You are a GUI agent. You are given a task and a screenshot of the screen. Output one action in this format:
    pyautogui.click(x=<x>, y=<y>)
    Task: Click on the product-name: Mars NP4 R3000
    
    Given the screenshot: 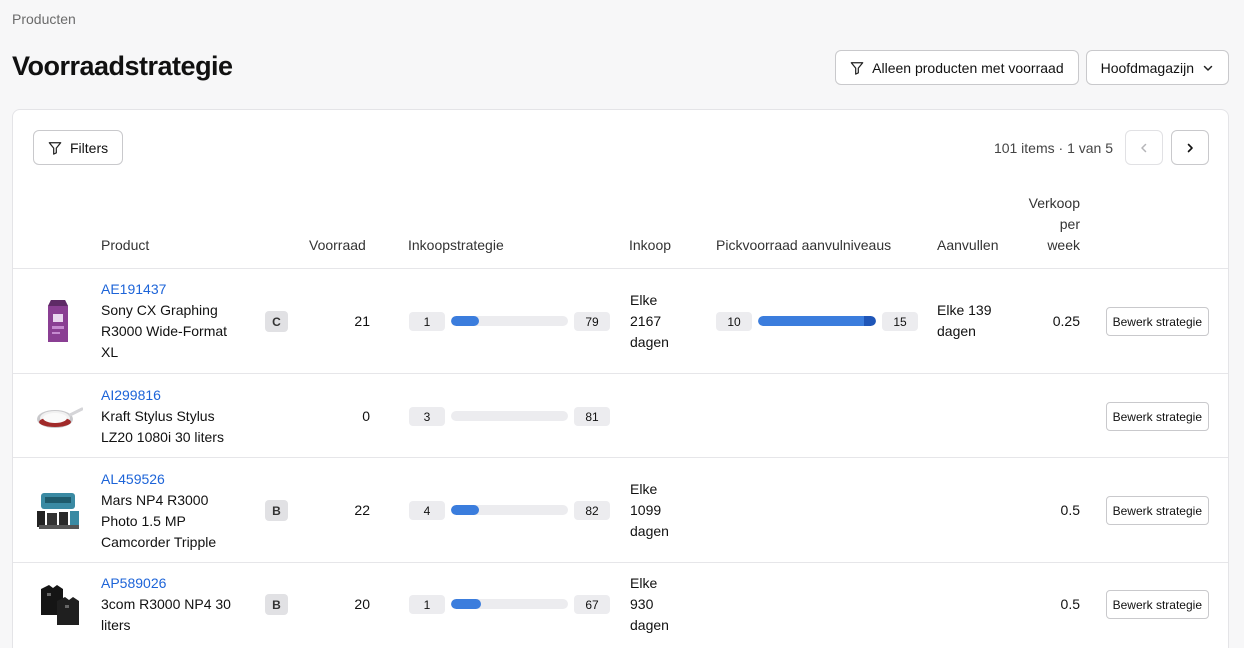 What is the action you would take?
    pyautogui.click(x=155, y=500)
    